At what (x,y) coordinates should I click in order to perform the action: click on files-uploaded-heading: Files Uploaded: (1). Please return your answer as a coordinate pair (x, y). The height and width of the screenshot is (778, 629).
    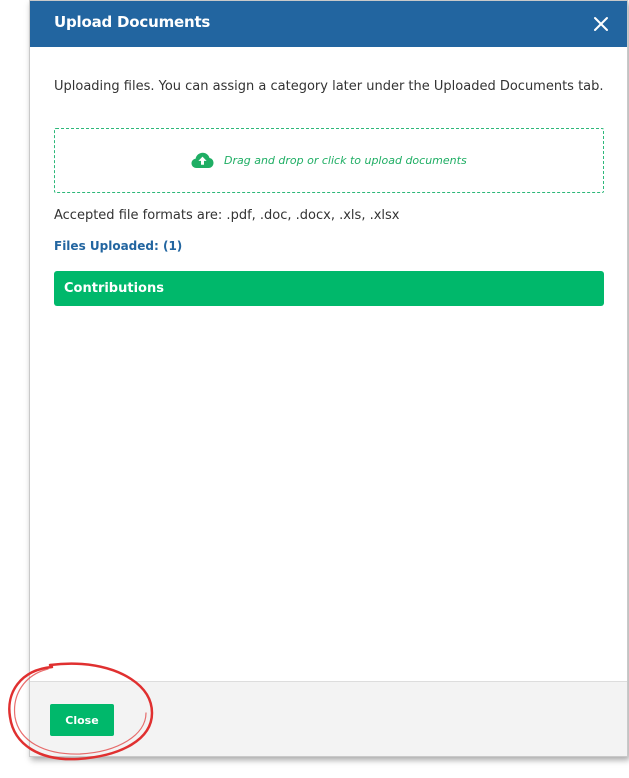
    Looking at the image, I should click on (118, 246).